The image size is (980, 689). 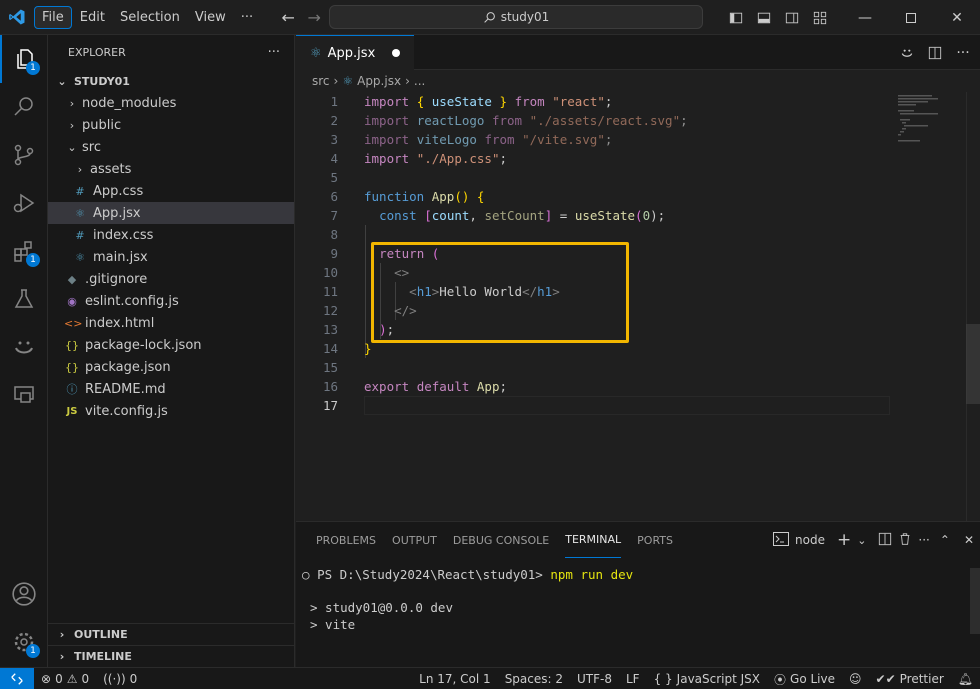 What do you see at coordinates (171, 656) in the screenshot?
I see `timeline-section: › TIMELINE` at bounding box center [171, 656].